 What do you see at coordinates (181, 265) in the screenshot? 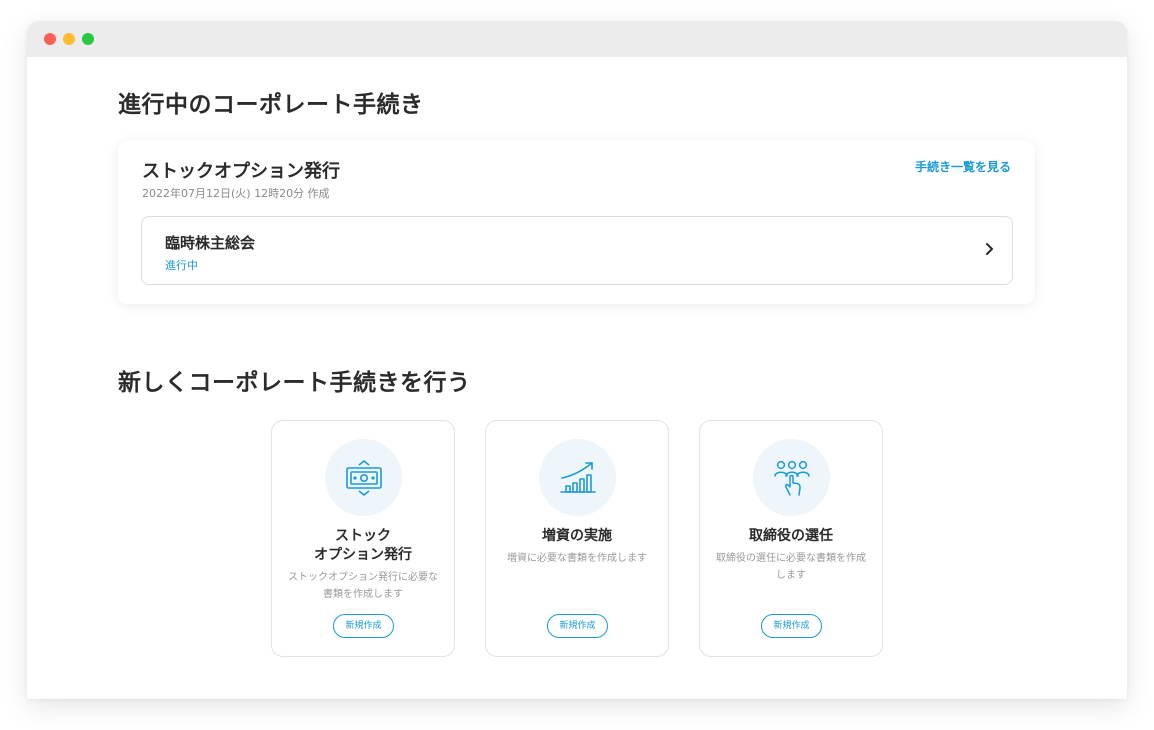
I see `step-status: 進行中` at bounding box center [181, 265].